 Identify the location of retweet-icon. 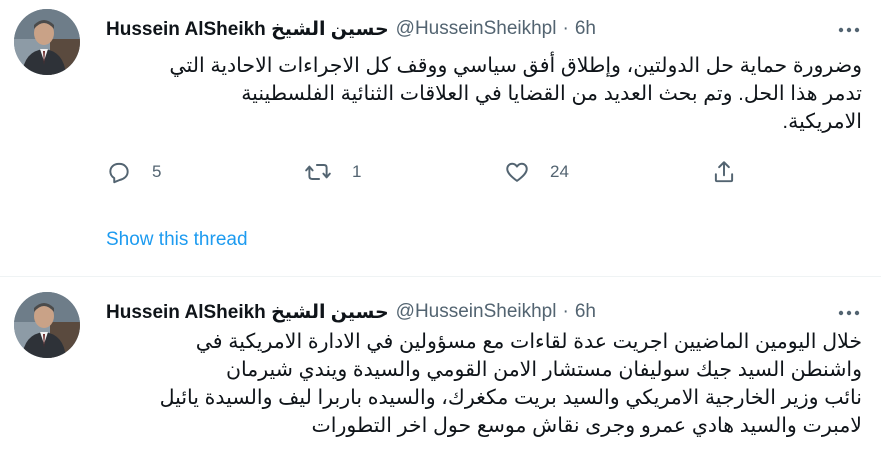
(318, 172).